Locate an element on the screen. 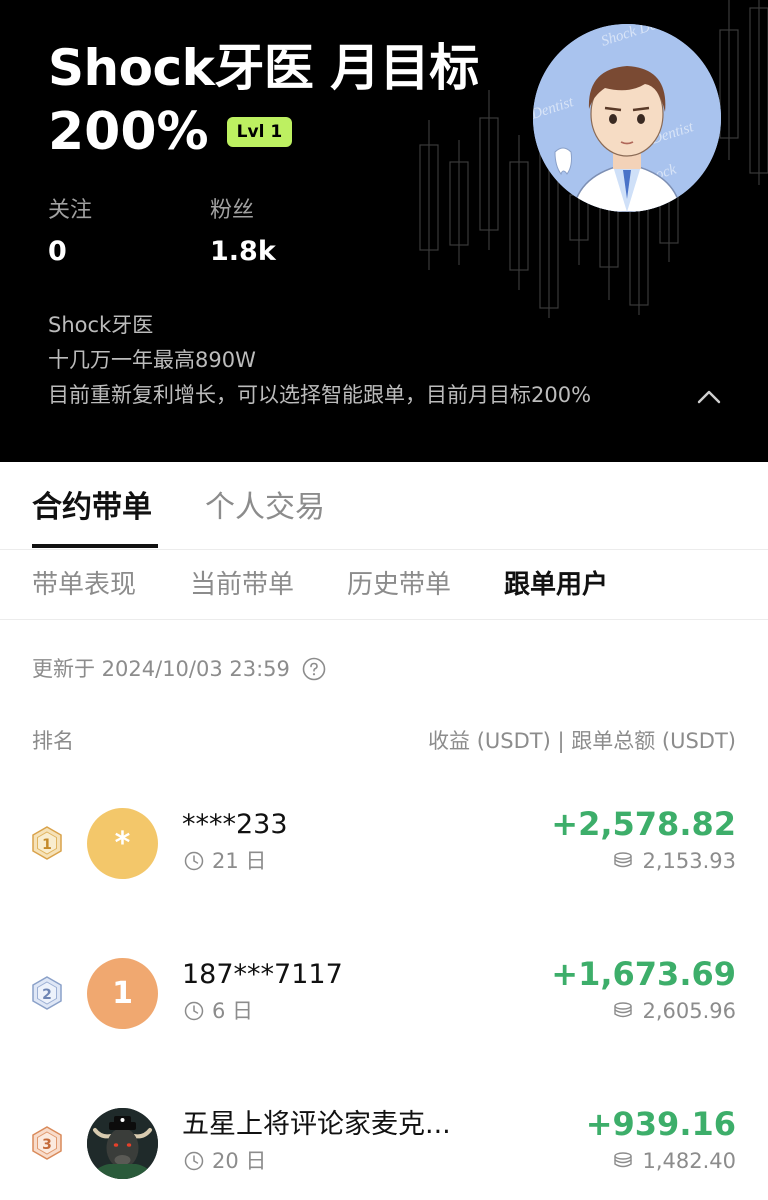  sub-tabs: 带单表现 当前带单 历史带单 跟单用户 is located at coordinates (384, 585).